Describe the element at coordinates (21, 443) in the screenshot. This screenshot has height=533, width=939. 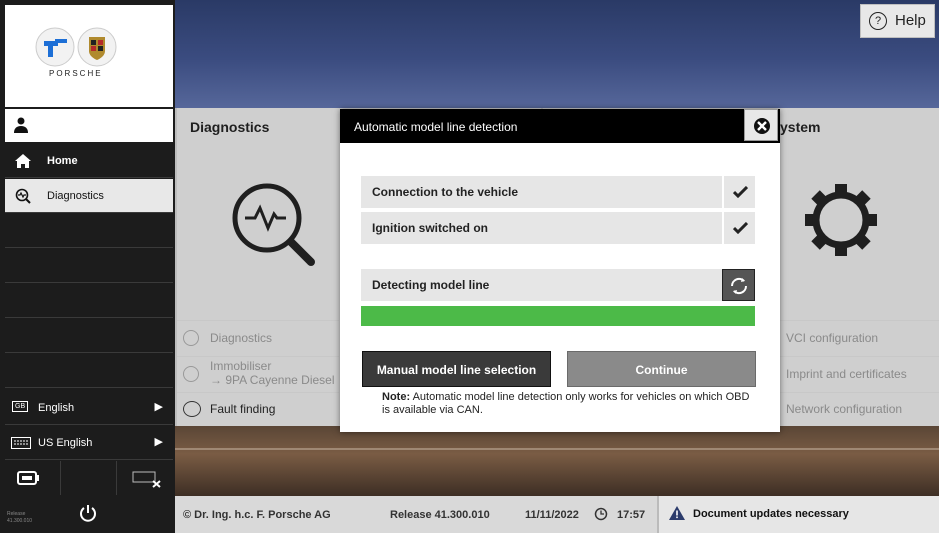
I see `keyboard-icon` at that location.